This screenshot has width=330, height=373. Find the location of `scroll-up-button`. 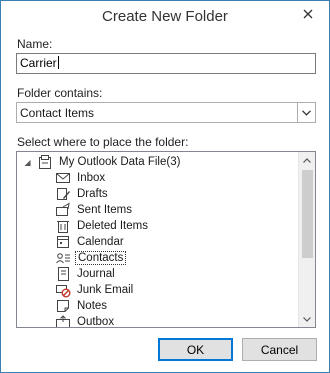

scroll-up-button is located at coordinates (307, 160).